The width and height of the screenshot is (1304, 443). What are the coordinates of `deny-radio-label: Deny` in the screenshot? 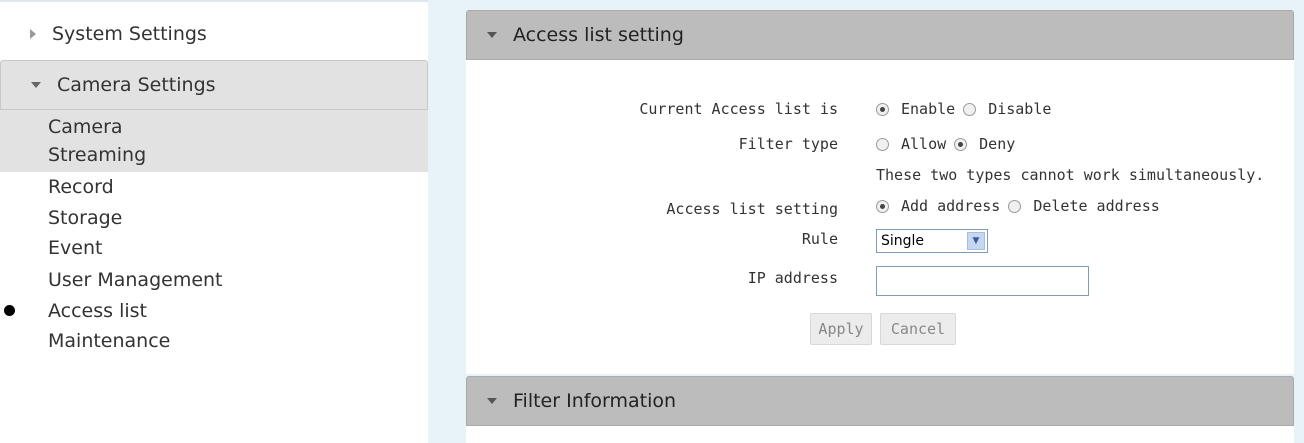 It's located at (997, 144).